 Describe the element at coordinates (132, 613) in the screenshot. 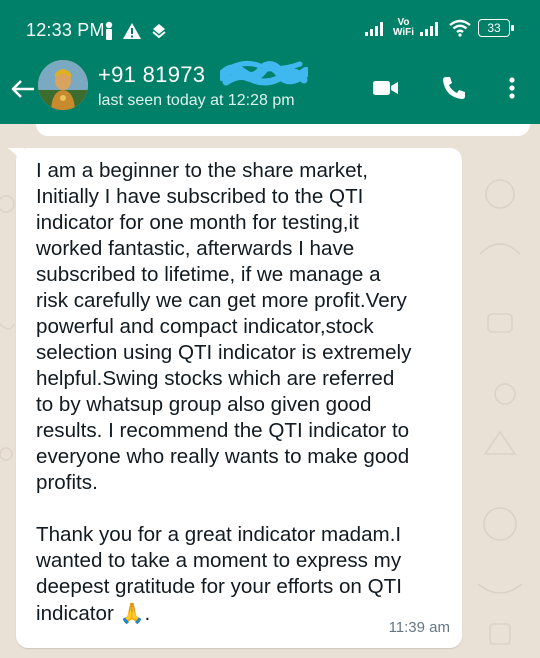

I see `folded-hands-emoji: 🙏` at that location.